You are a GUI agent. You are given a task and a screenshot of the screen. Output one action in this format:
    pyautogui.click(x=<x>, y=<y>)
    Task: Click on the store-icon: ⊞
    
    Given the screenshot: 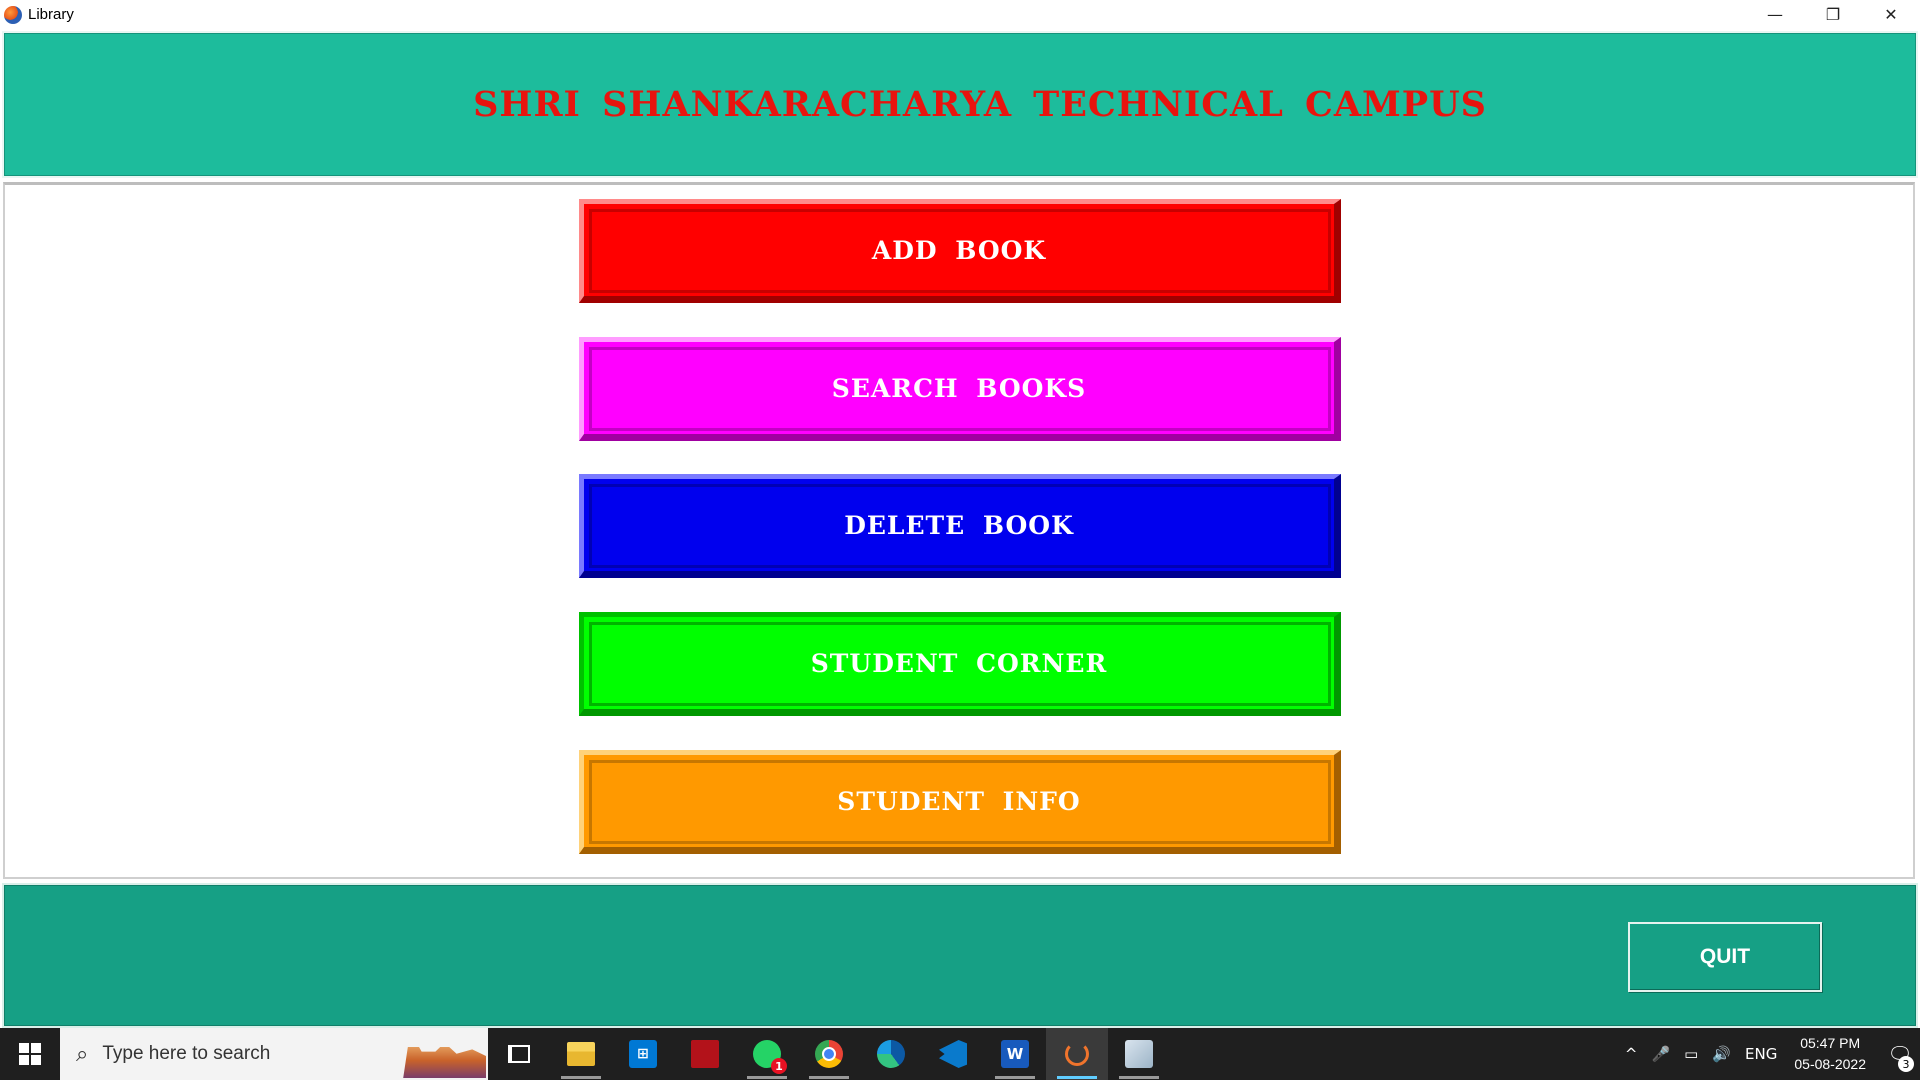 What is the action you would take?
    pyautogui.click(x=643, y=1054)
    